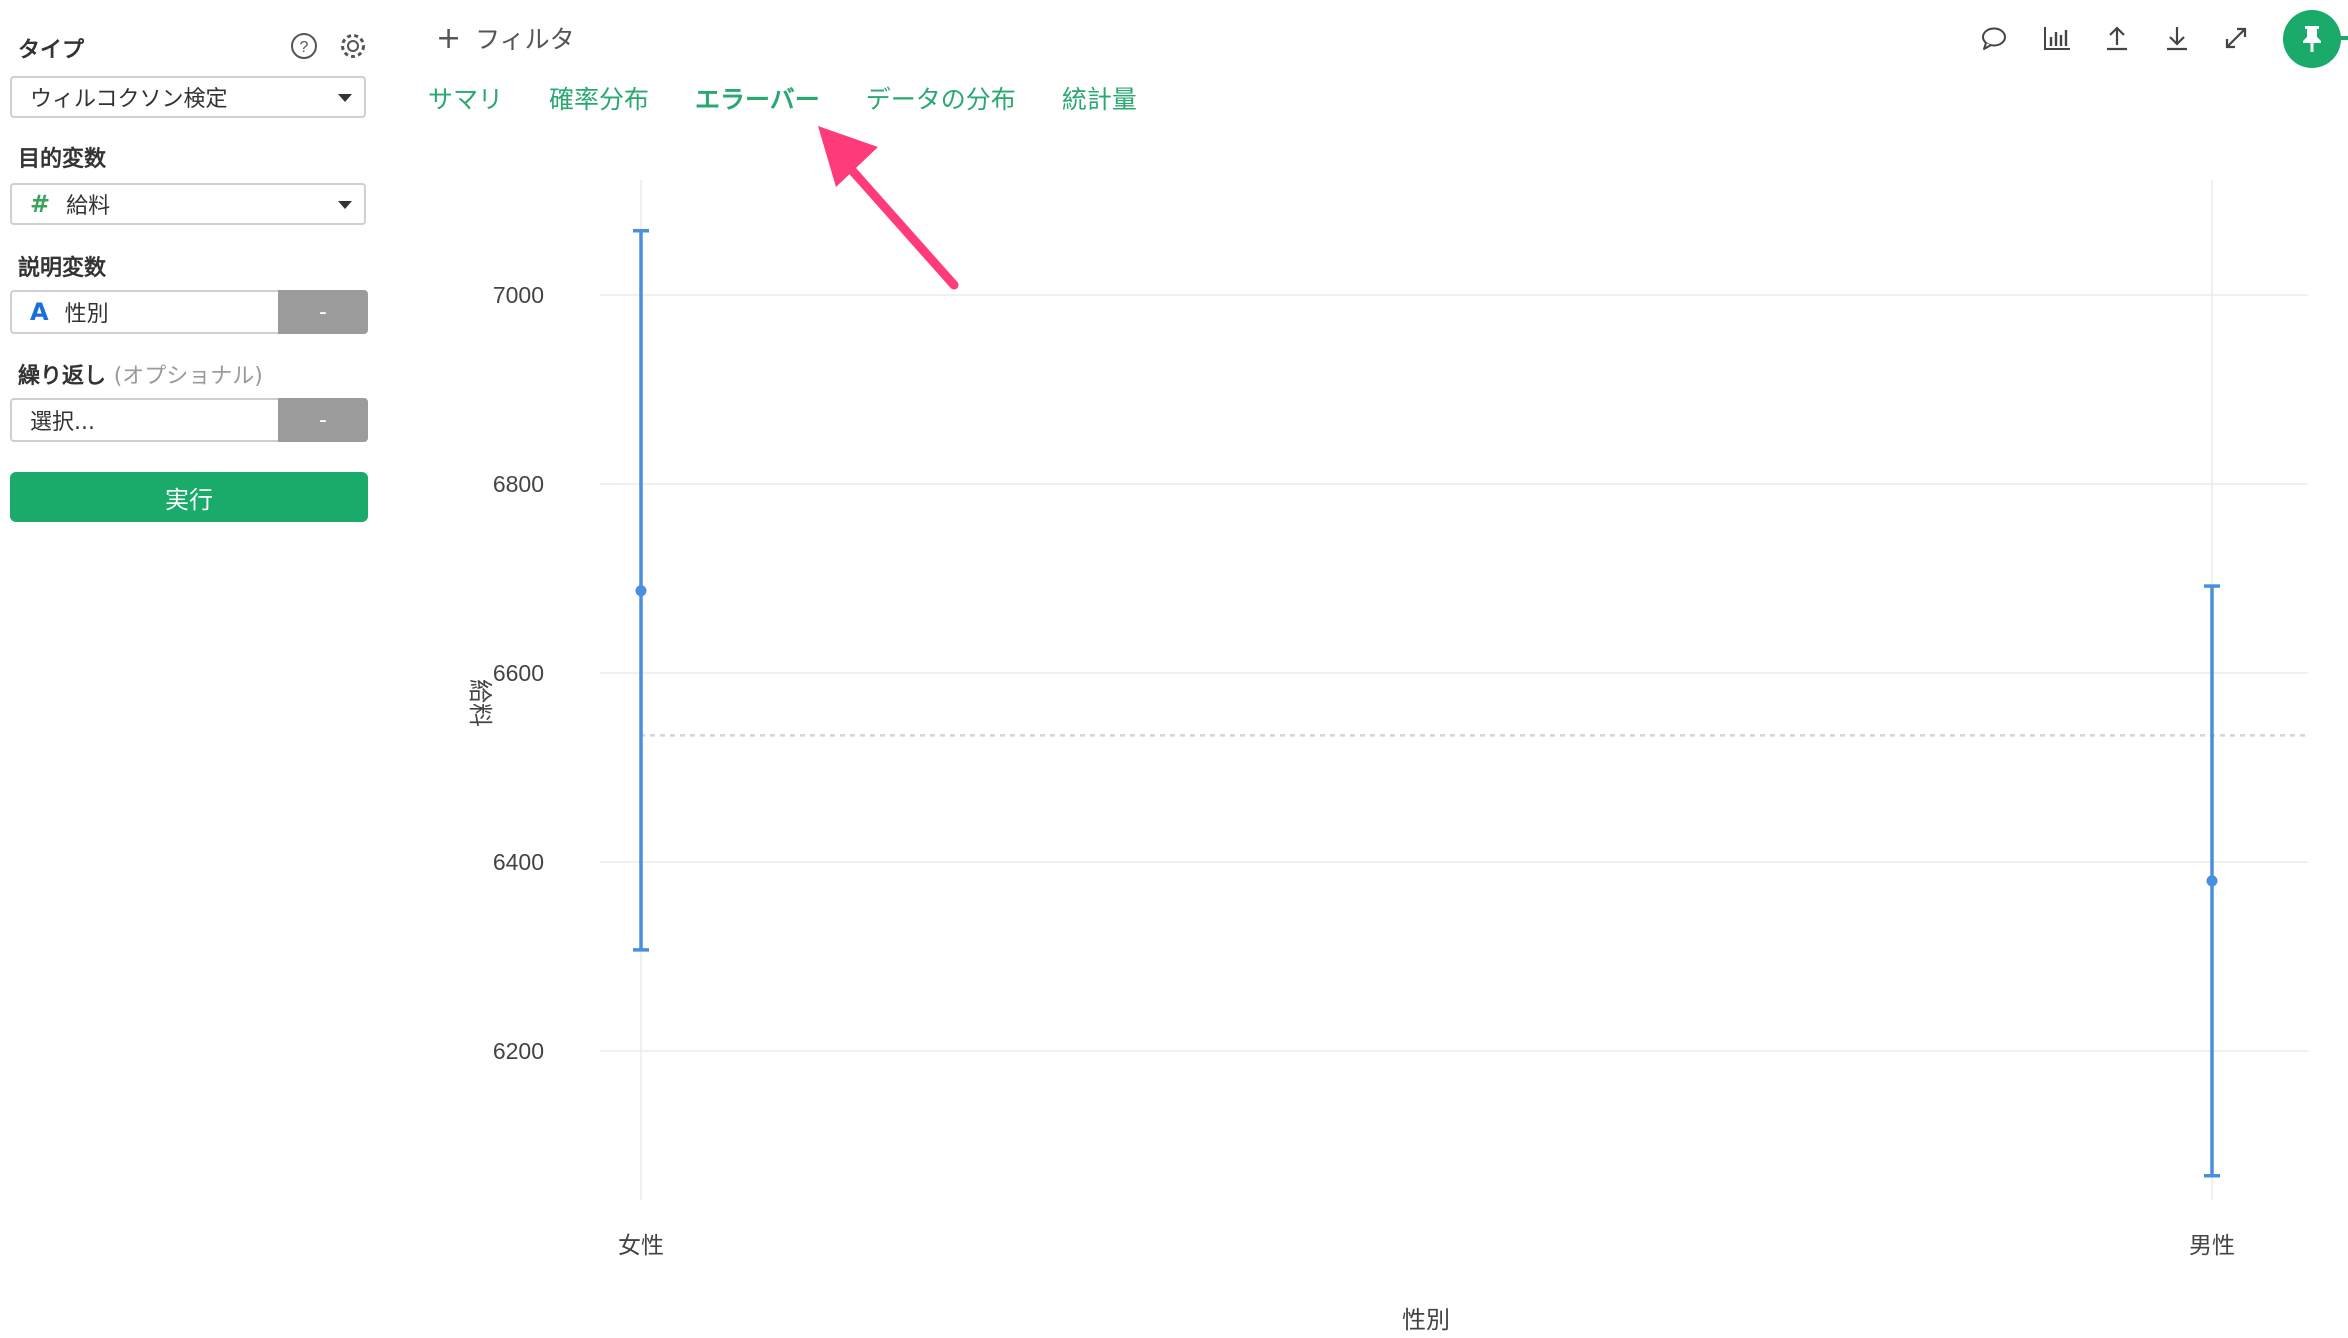  Describe the element at coordinates (518, 484) in the screenshot. I see `y-tick-label: 6800` at that location.